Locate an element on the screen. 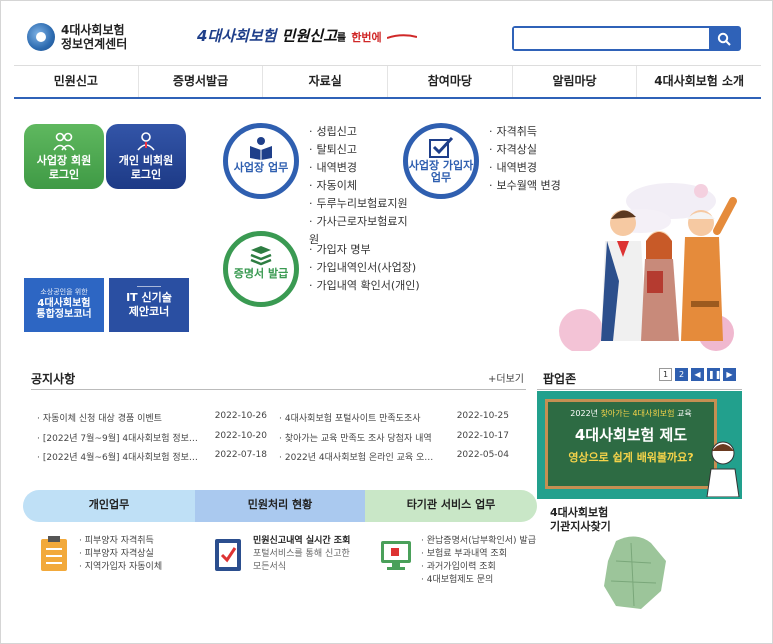 Image resolution: width=773 pixels, height=644 pixels. biz-item-withdraw: 탈퇴신고 is located at coordinates (359, 150).